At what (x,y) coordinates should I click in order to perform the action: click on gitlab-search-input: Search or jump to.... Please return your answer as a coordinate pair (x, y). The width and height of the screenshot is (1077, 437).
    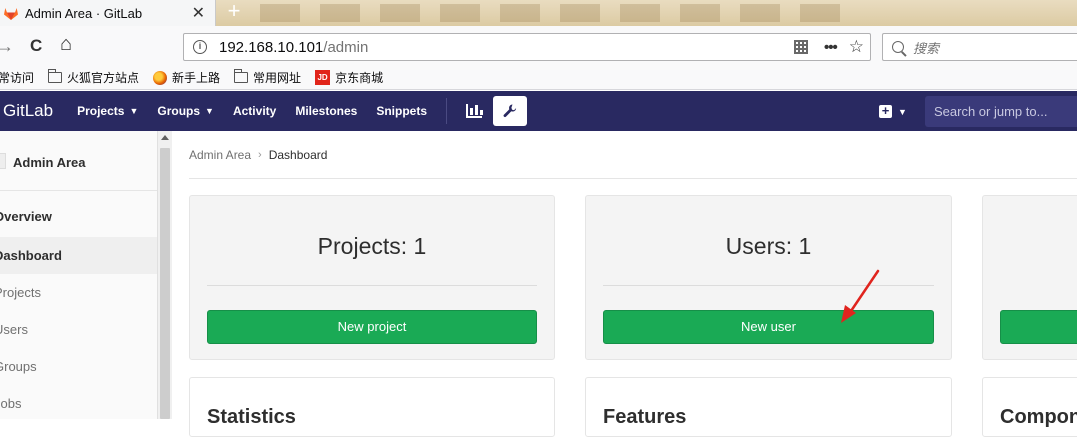
    Looking at the image, I should click on (1001, 111).